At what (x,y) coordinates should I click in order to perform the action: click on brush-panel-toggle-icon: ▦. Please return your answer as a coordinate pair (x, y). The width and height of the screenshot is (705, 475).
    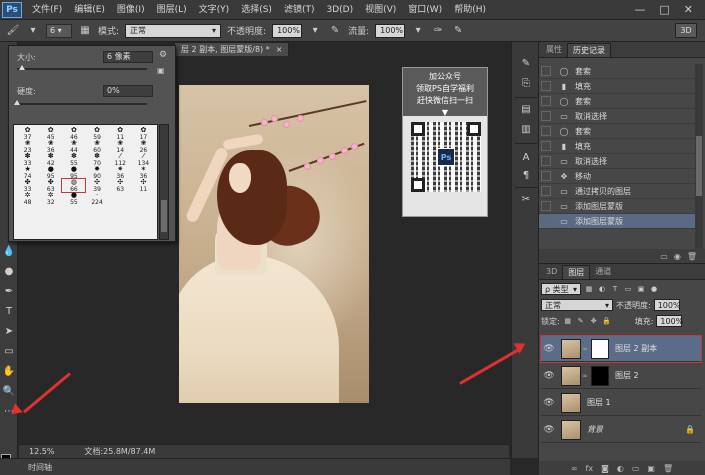
    Looking at the image, I should click on (85, 31).